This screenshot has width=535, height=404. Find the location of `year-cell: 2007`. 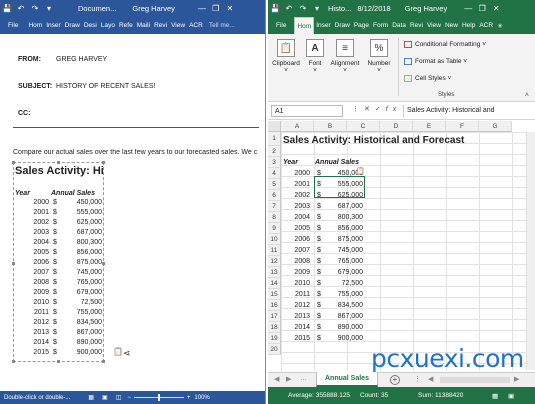

year-cell: 2007 is located at coordinates (296, 250).